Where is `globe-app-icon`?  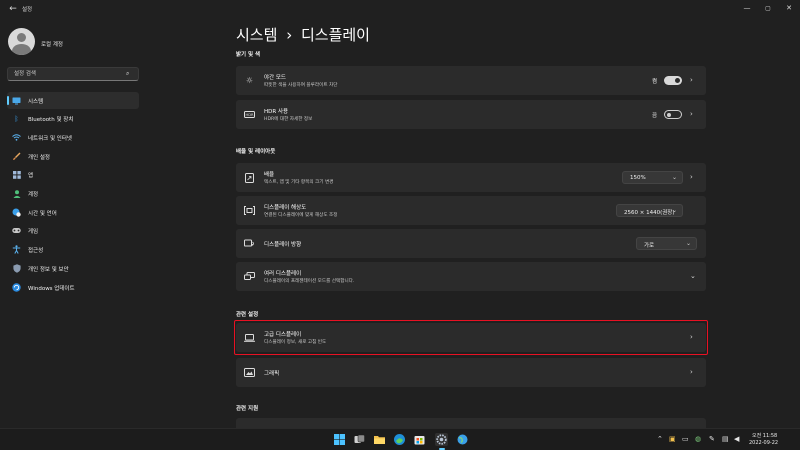
globe-app-icon is located at coordinates (462, 439).